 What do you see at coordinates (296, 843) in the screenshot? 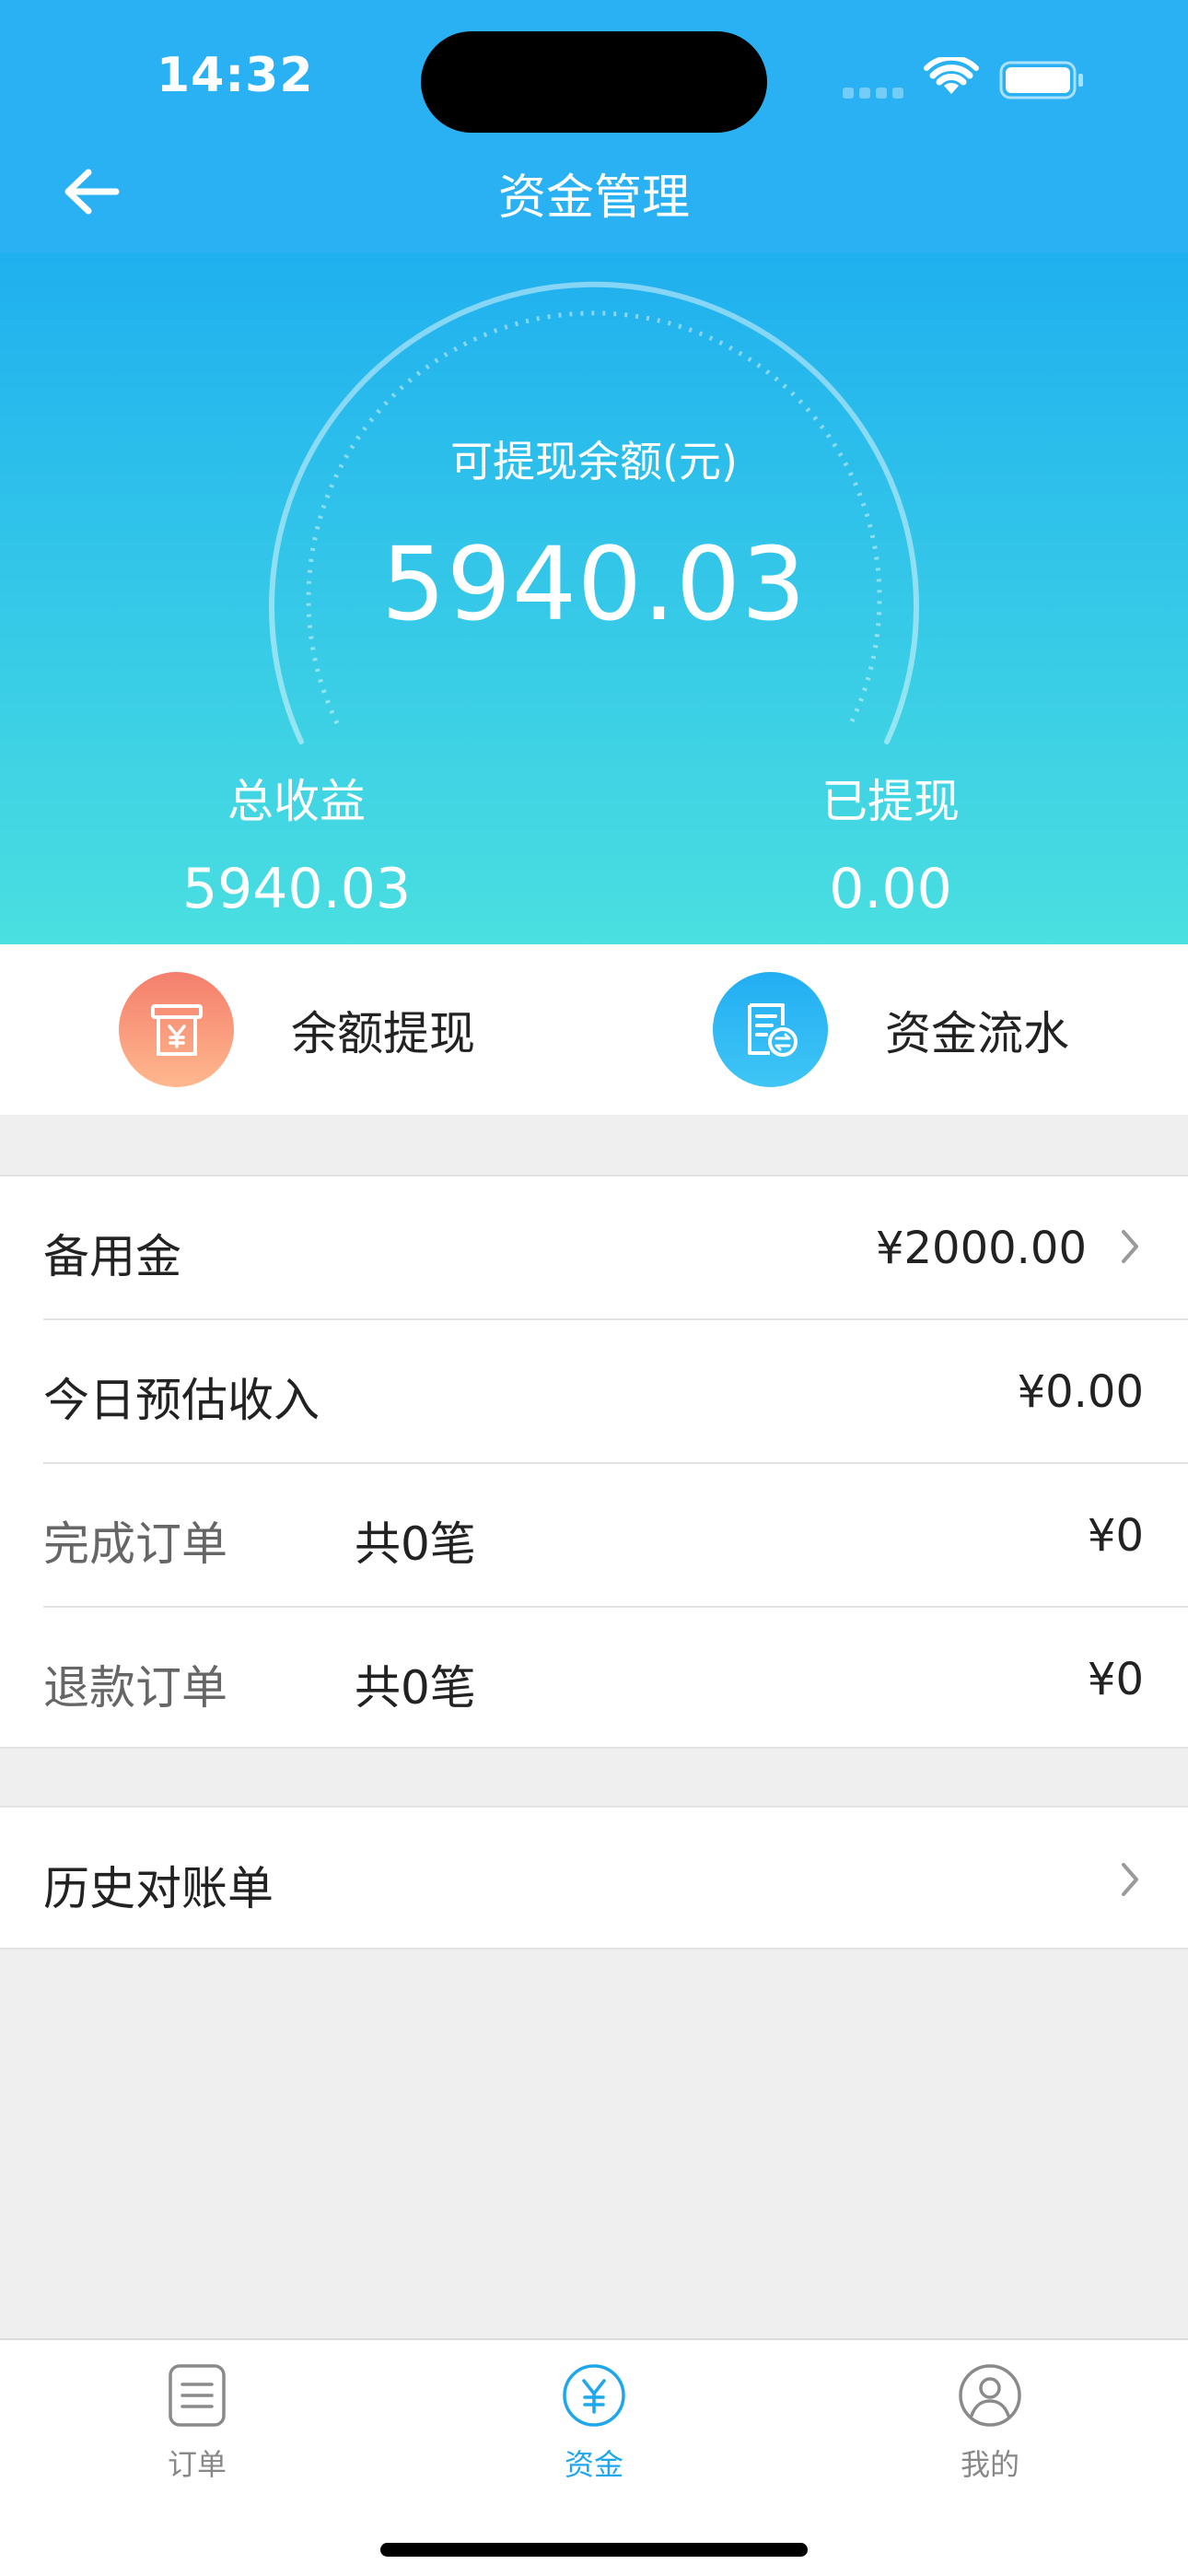
I see `total-earnings: 总收益 5940.03` at bounding box center [296, 843].